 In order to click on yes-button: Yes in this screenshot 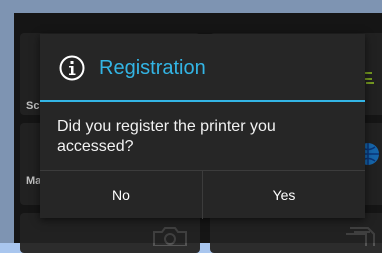, I will do `click(284, 195)`.